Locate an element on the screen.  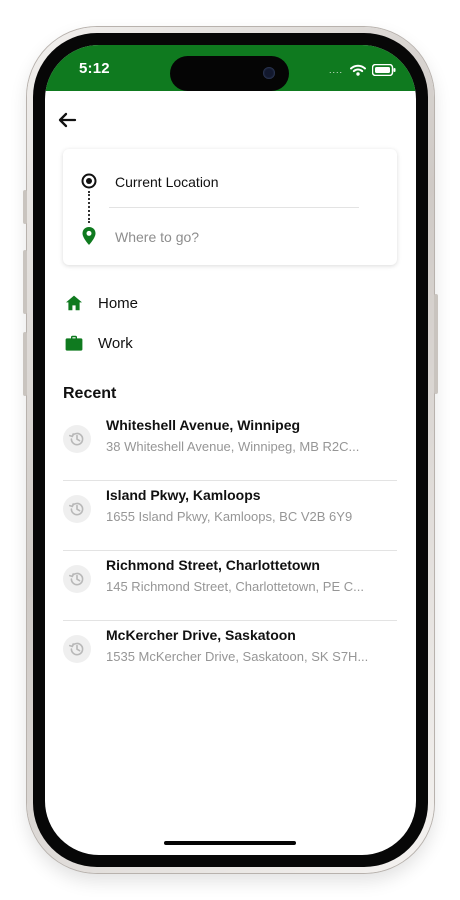
status-time: 5:12 is located at coordinates (94, 68).